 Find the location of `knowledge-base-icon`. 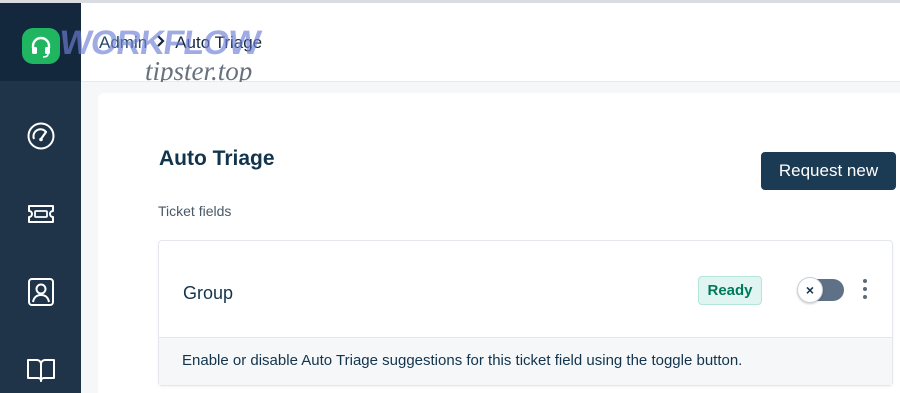

knowledge-base-icon is located at coordinates (41, 370).